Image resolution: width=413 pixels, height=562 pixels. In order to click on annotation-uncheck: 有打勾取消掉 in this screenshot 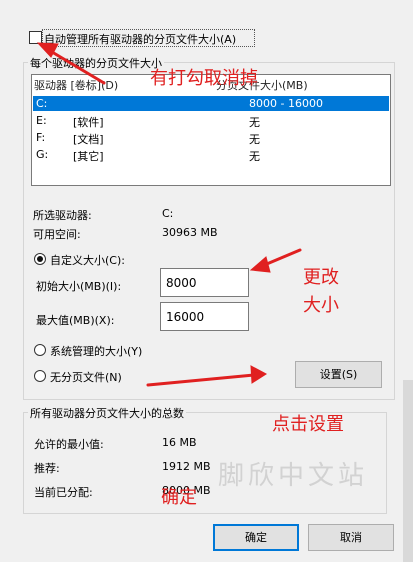, I will do `click(204, 78)`.